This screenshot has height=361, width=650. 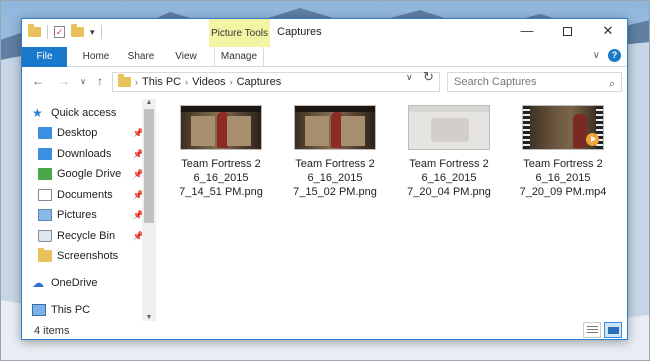 I want to click on sidebar-item-label: Screenshots, so click(x=88, y=256).